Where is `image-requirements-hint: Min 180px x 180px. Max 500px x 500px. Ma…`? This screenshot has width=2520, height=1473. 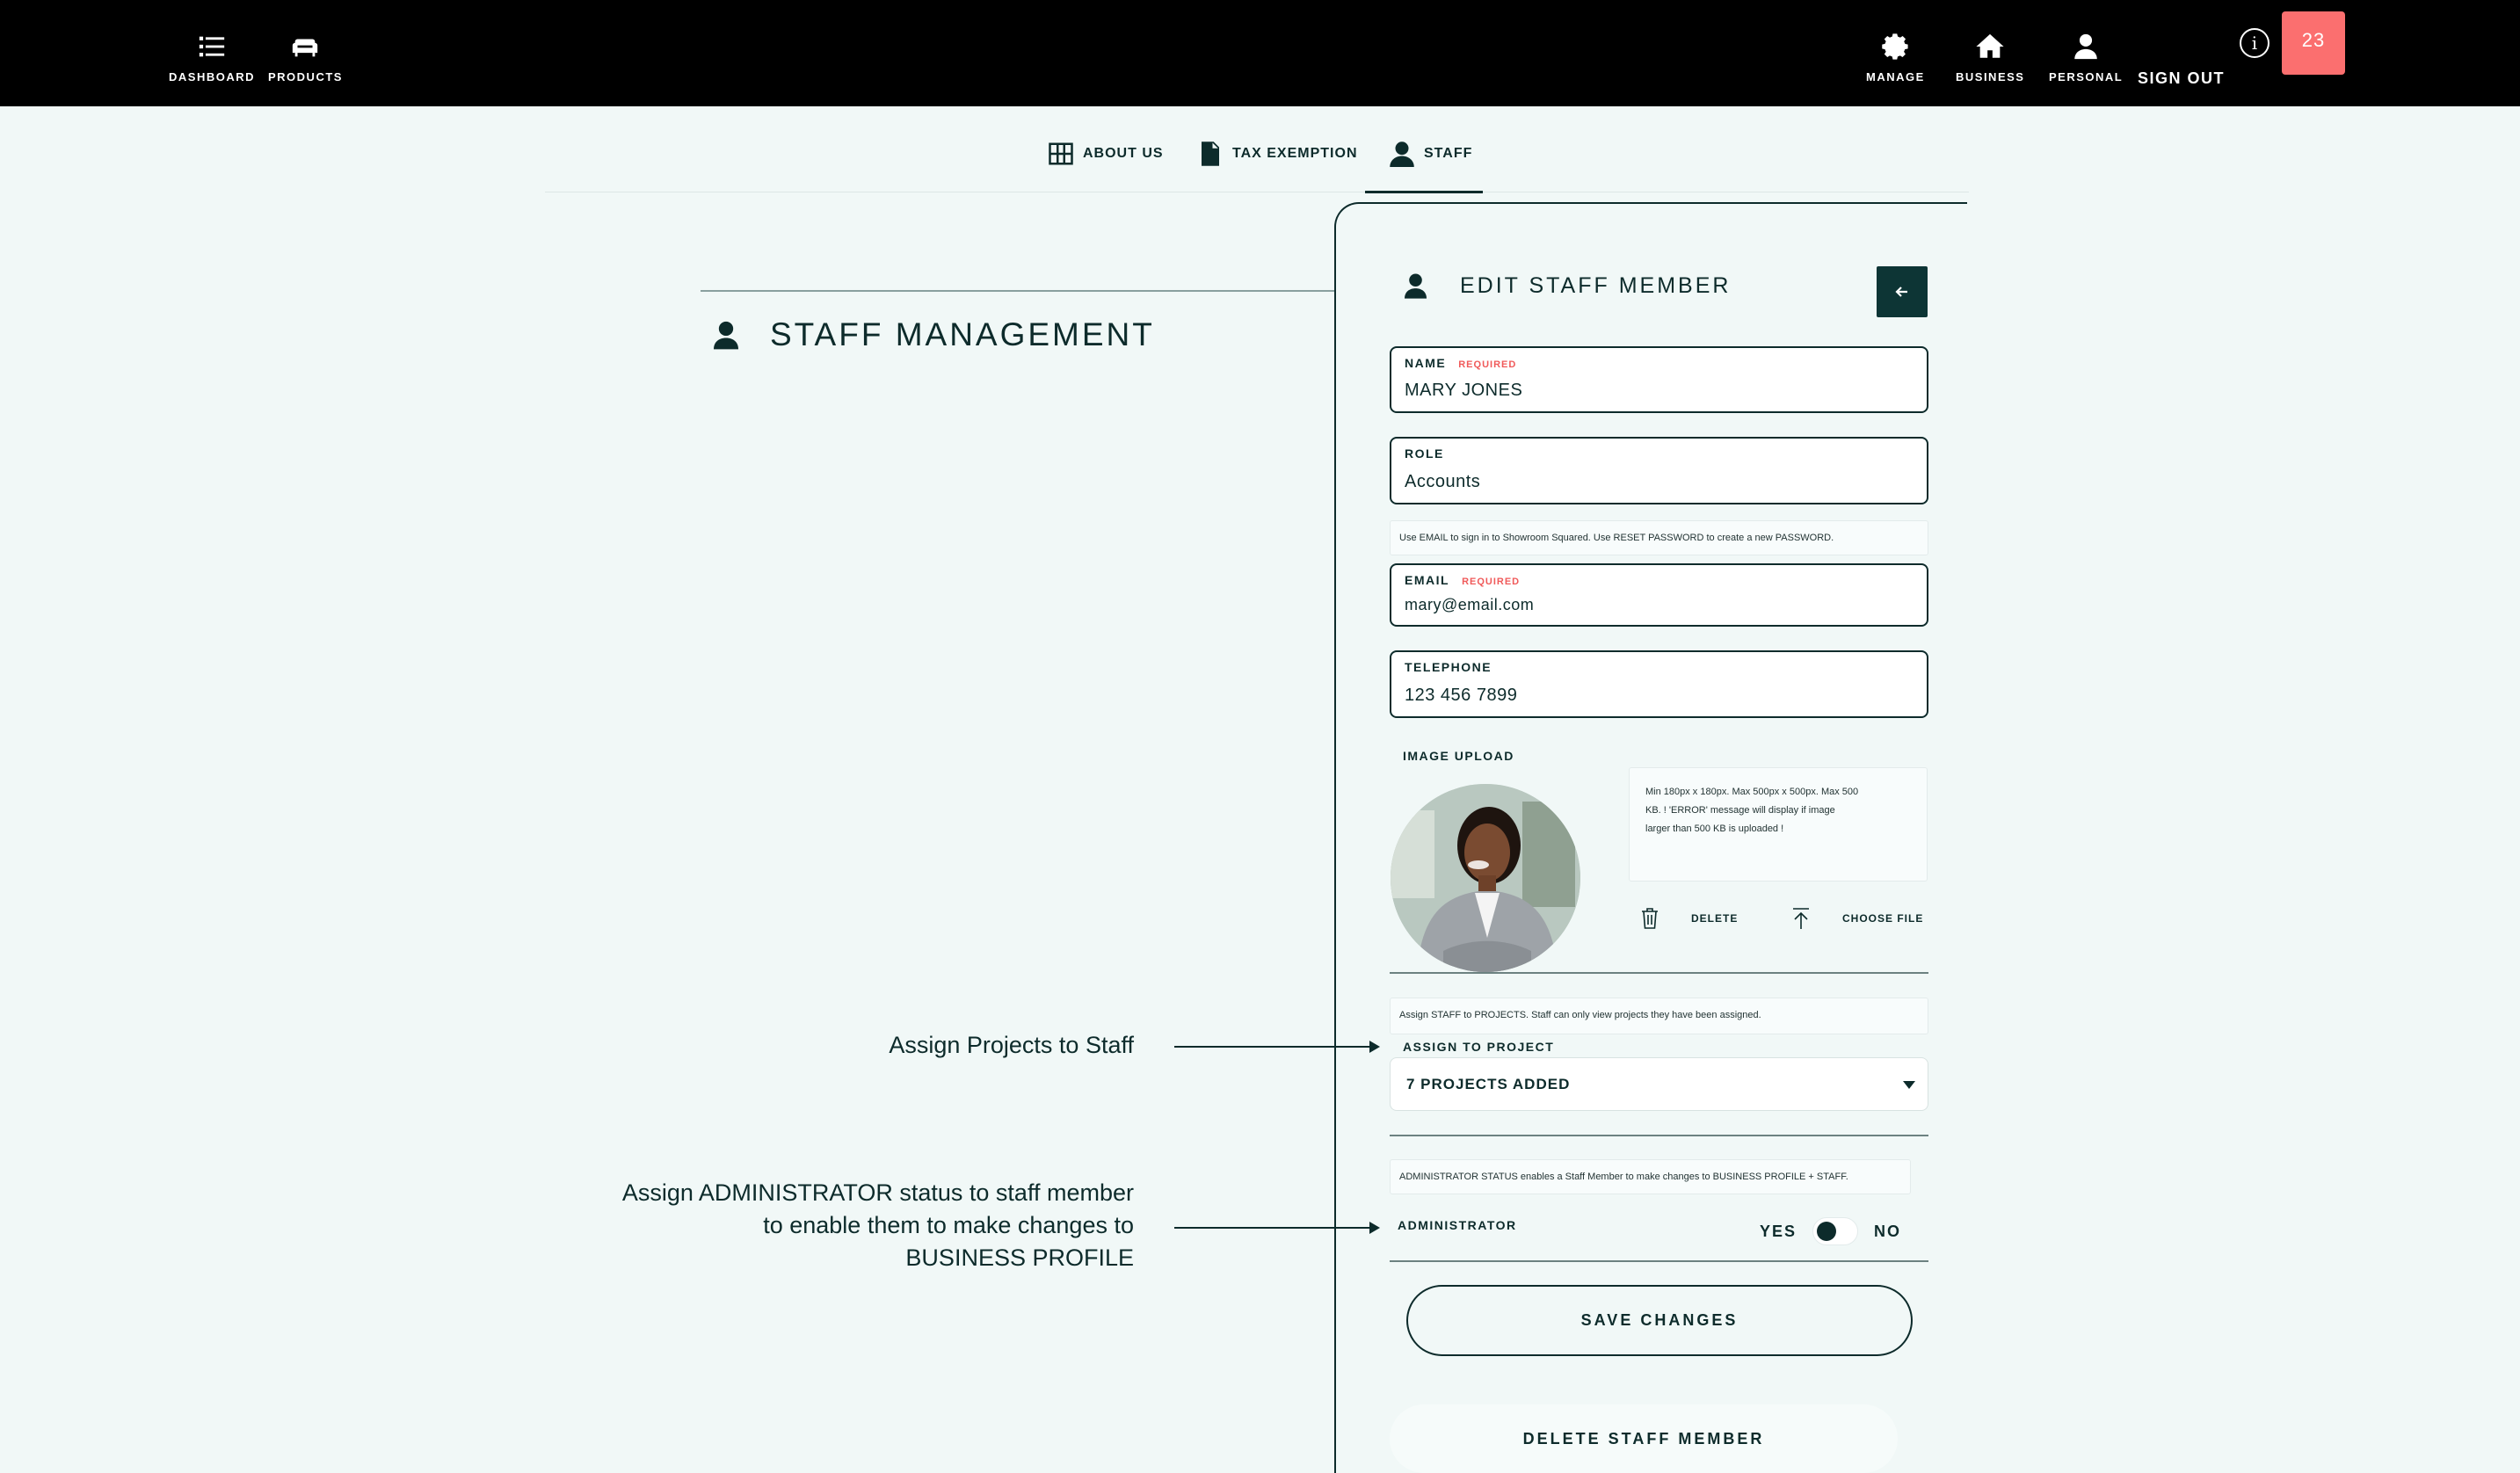
image-requirements-hint: Min 180px x 180px. Max 500px x 500px. Ma… is located at coordinates (1778, 824).